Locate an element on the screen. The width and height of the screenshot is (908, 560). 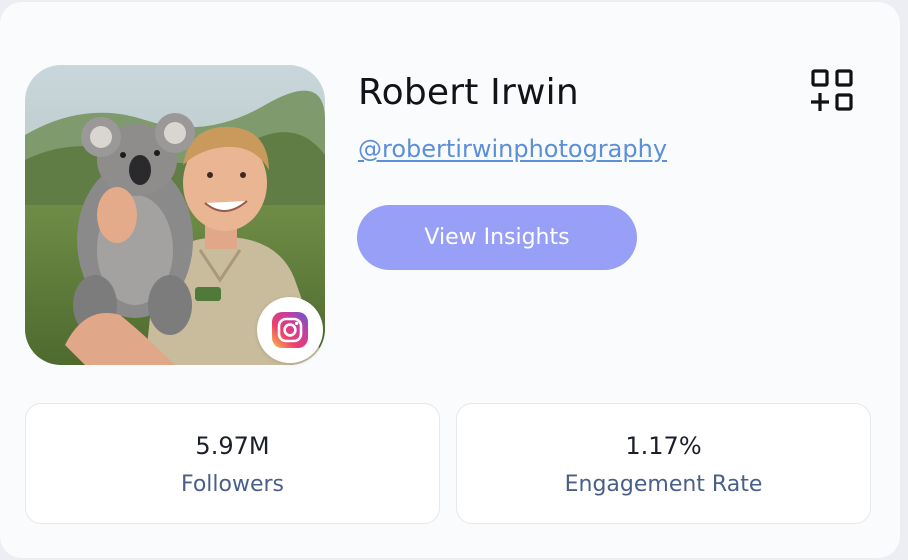
stat-value: 5.97M is located at coordinates (232, 446).